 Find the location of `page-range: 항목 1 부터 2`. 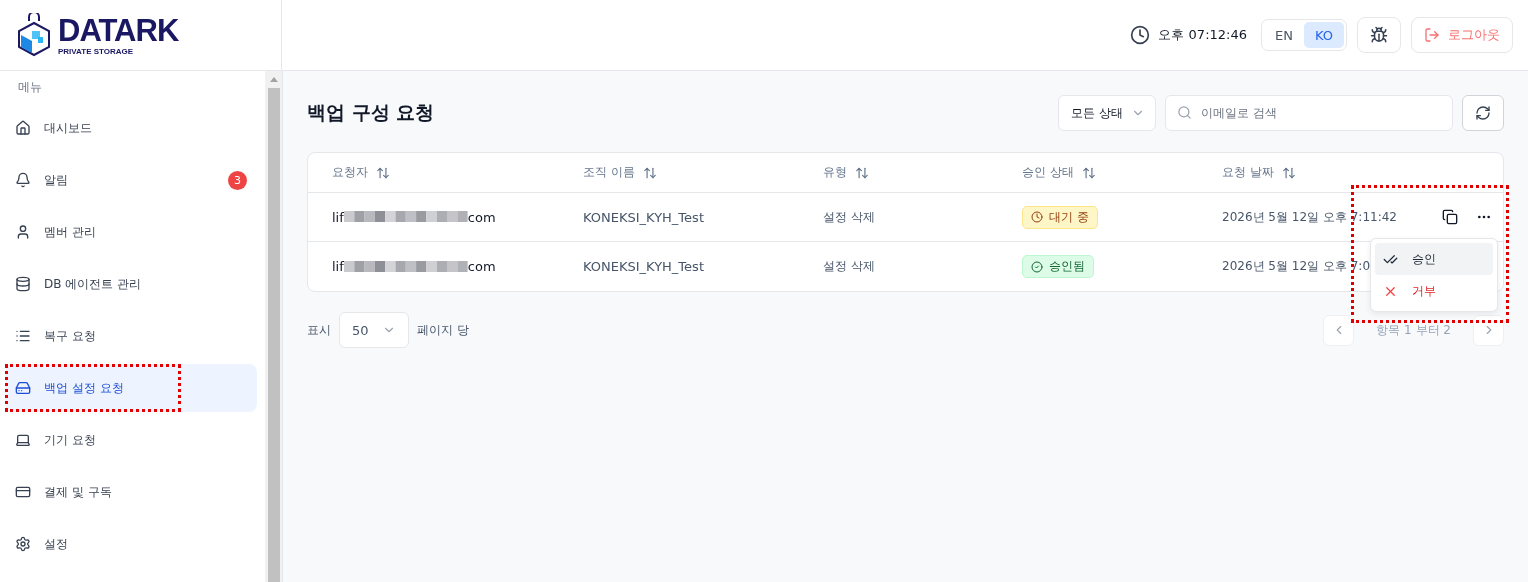

page-range: 항목 1 부터 2 is located at coordinates (1413, 330).